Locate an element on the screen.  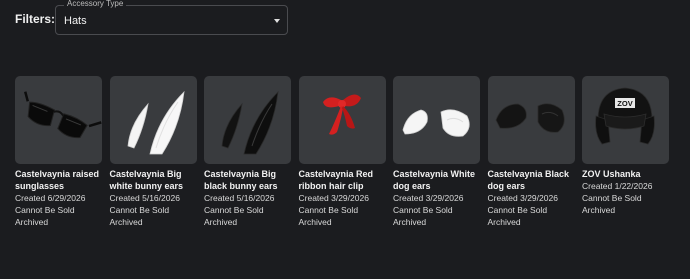
red-ribbon-icon is located at coordinates (341, 114).